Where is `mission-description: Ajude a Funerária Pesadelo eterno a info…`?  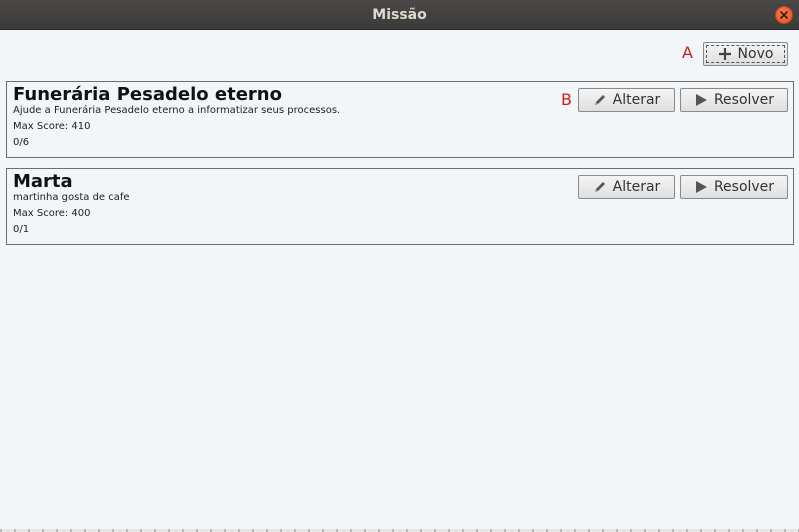
mission-description: Ajude a Funerária Pesadelo eterno a info… is located at coordinates (177, 110).